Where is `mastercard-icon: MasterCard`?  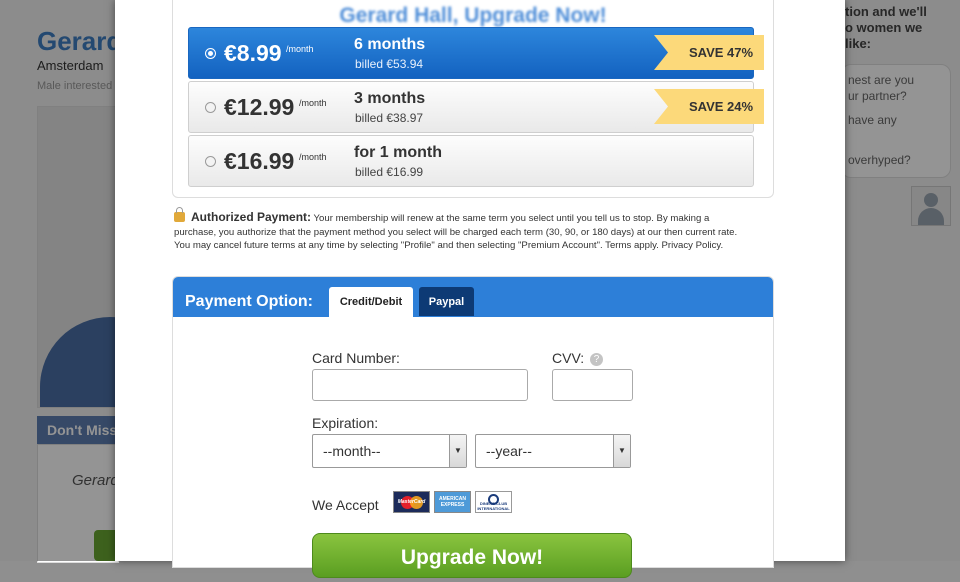
mastercard-icon: MasterCard is located at coordinates (411, 502).